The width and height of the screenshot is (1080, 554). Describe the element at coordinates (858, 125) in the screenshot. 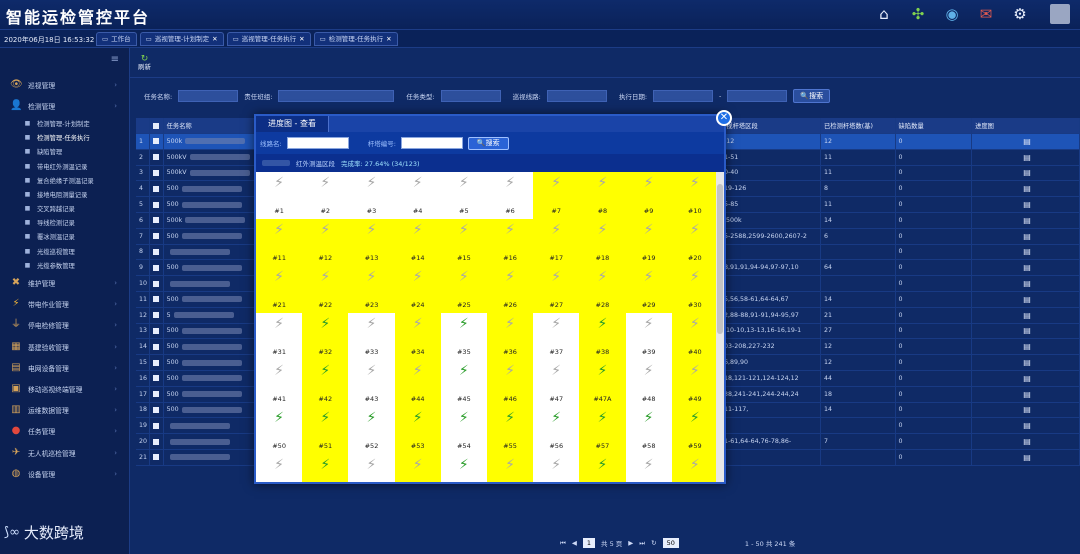

I see `column-header: 已检测杆塔数(基)` at that location.